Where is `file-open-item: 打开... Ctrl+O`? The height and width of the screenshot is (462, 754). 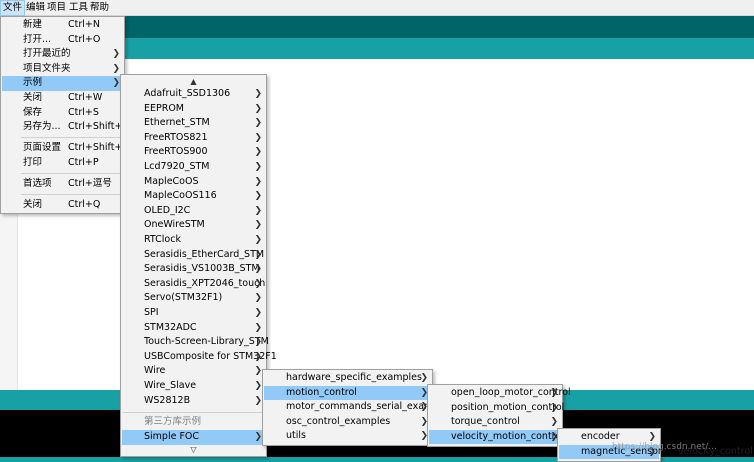
file-open-item: 打开... Ctrl+O is located at coordinates (62, 40).